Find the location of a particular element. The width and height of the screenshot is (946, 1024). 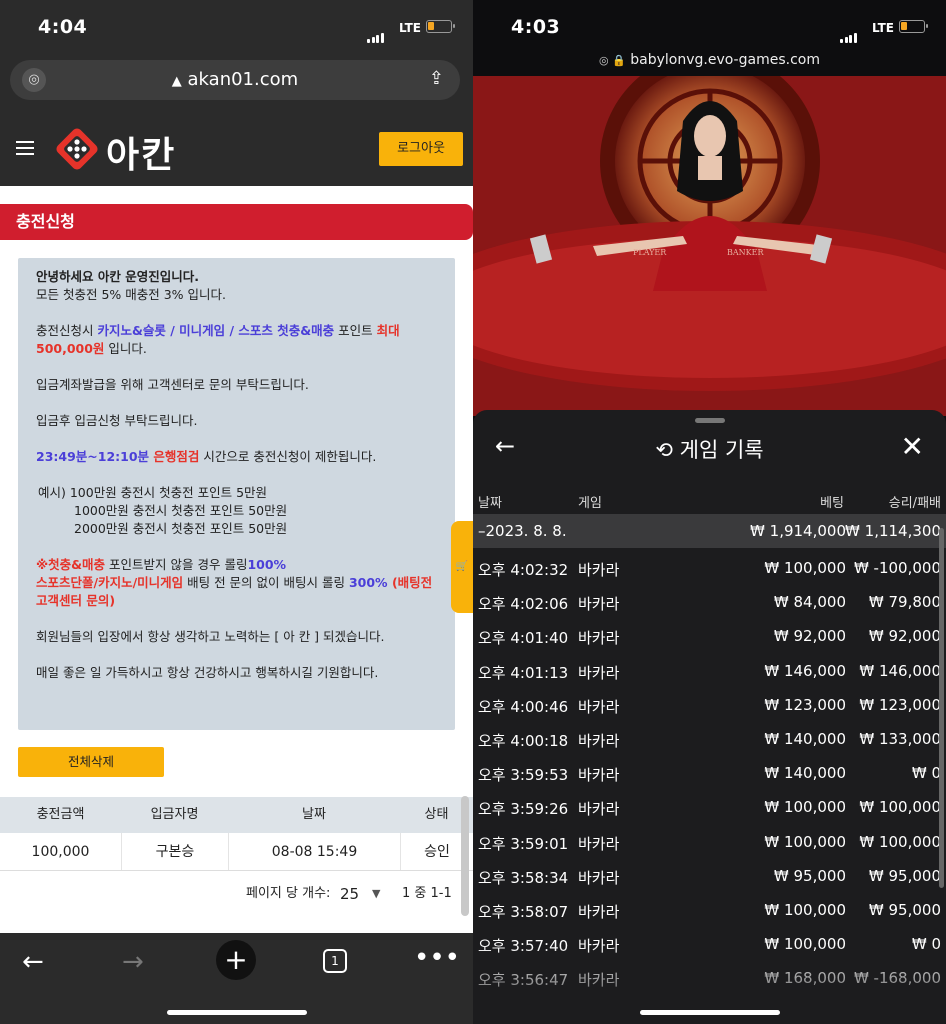

notice-paragraph: 입금후 입금신청 부탁드립니다. is located at coordinates (117, 420).